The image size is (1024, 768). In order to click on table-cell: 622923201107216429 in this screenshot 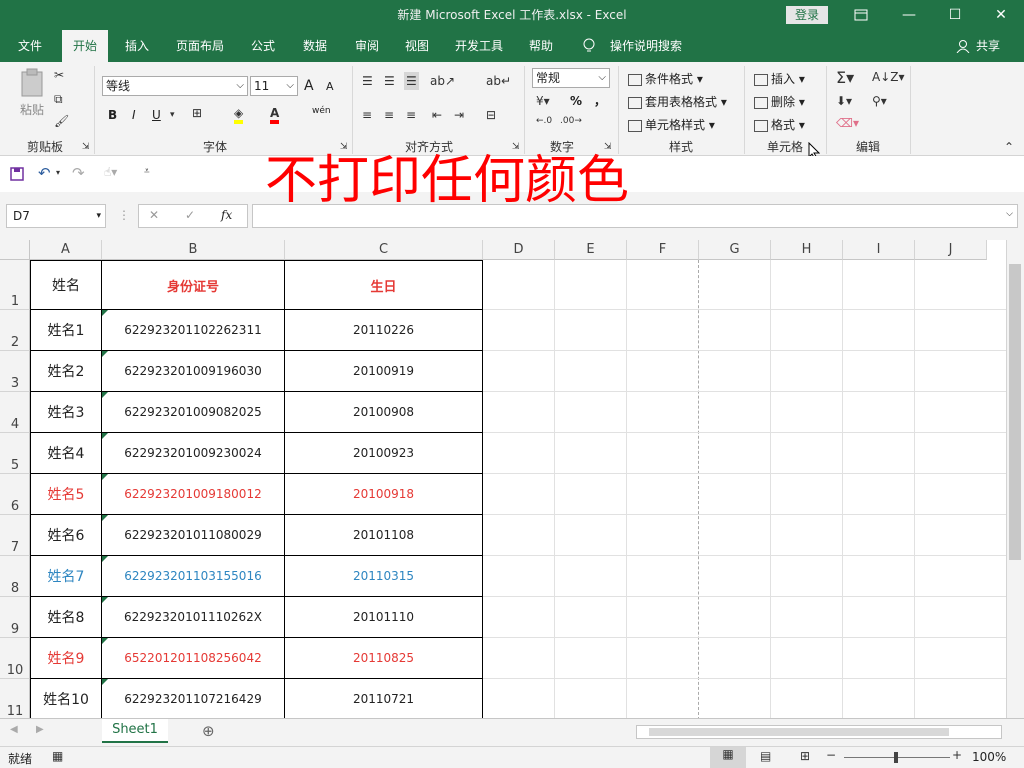, I will do `click(193, 698)`.